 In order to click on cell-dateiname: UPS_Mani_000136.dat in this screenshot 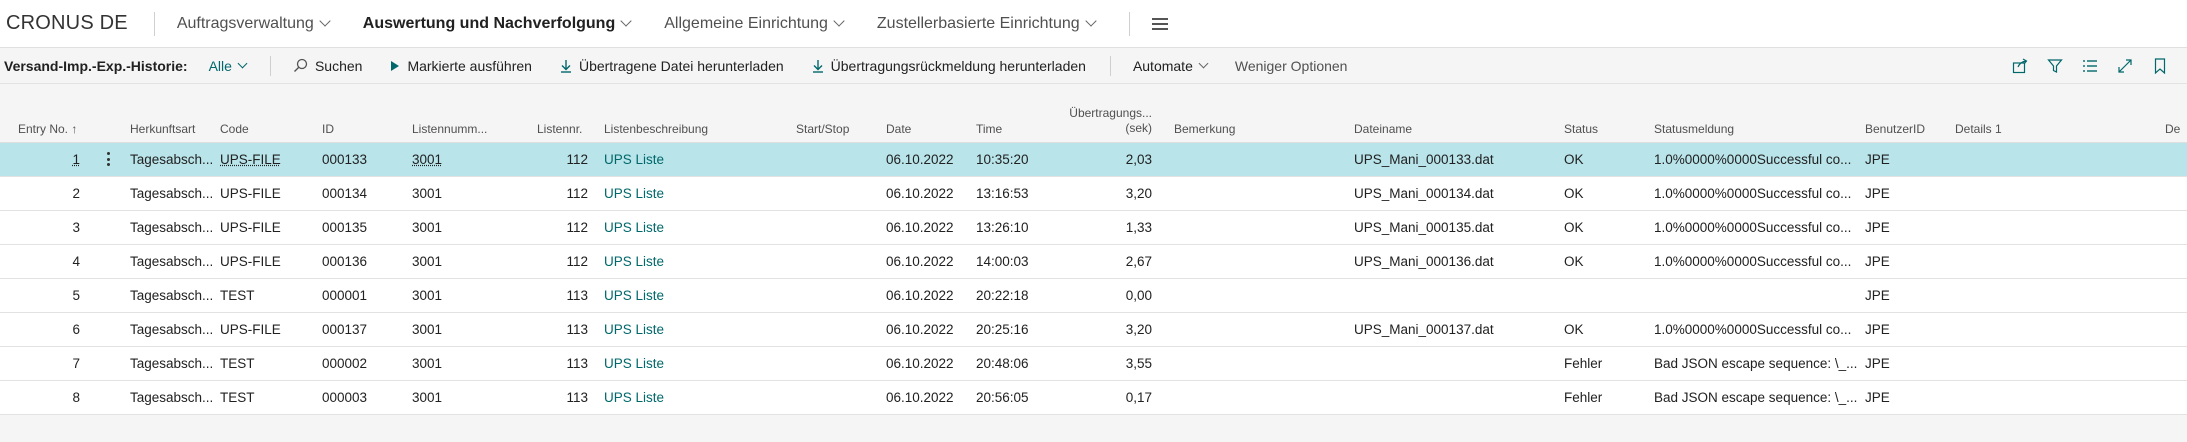, I will do `click(1424, 261)`.